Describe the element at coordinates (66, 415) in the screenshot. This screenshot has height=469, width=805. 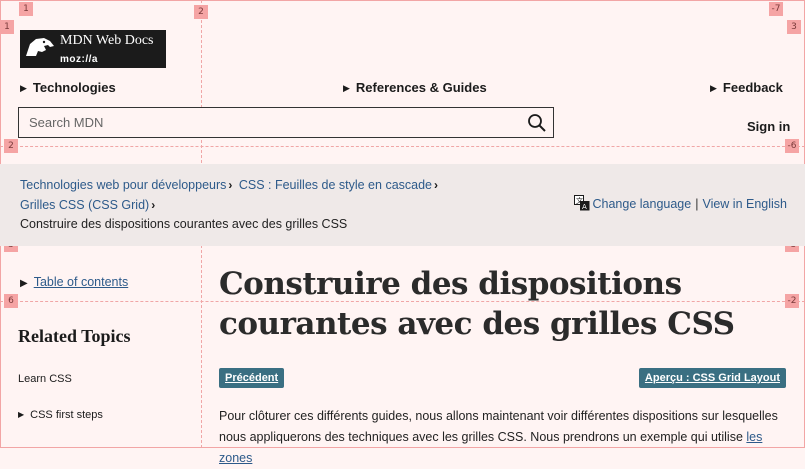
I see `sidebar-item-label: CSS first steps` at that location.